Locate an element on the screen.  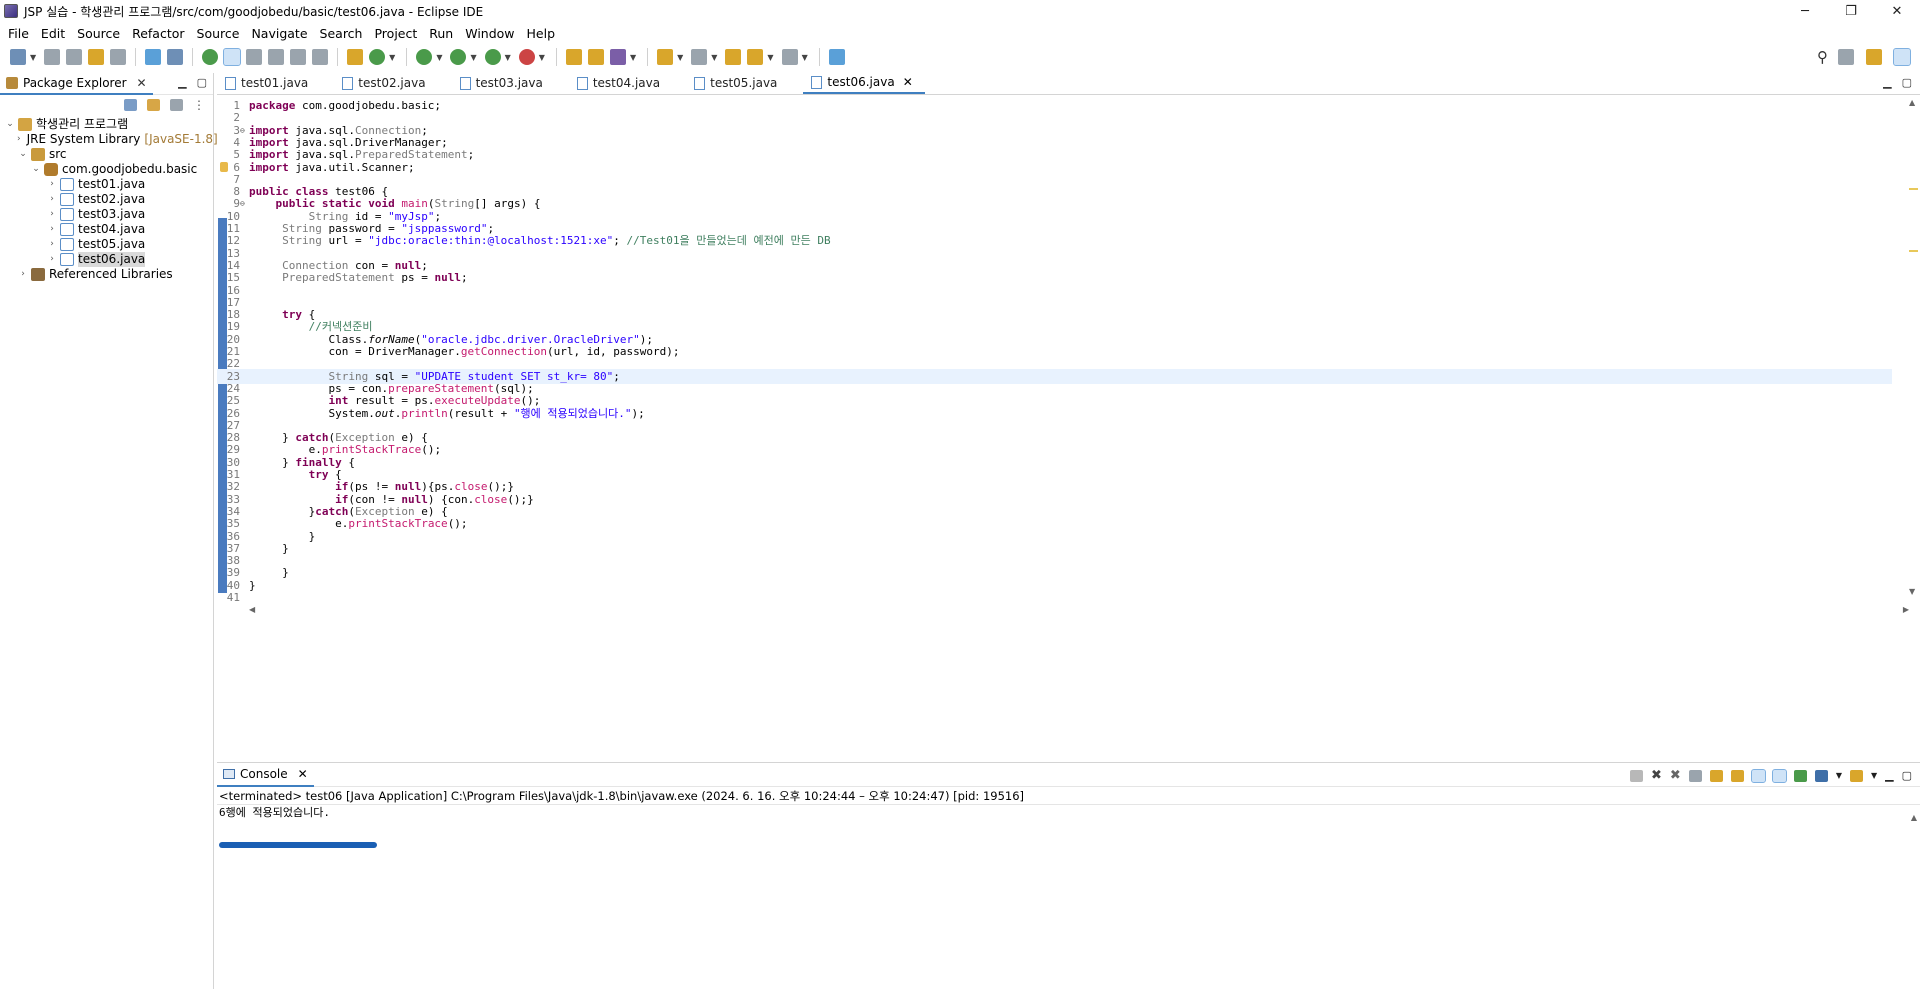
new-dropdown-icon: ▼ is located at coordinates (33, 57).